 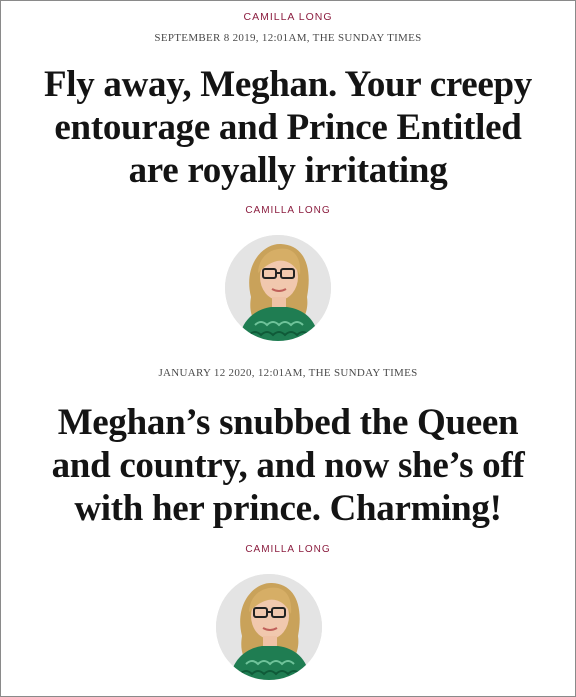 I want to click on article-2-author: CAMILLA LONG, so click(x=288, y=549).